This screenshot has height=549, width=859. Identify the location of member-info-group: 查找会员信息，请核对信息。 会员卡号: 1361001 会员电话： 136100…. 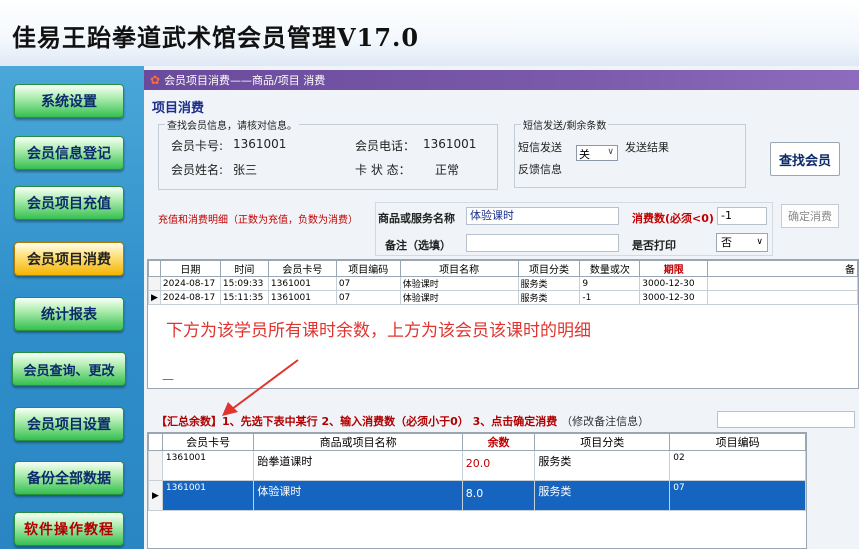
(328, 153).